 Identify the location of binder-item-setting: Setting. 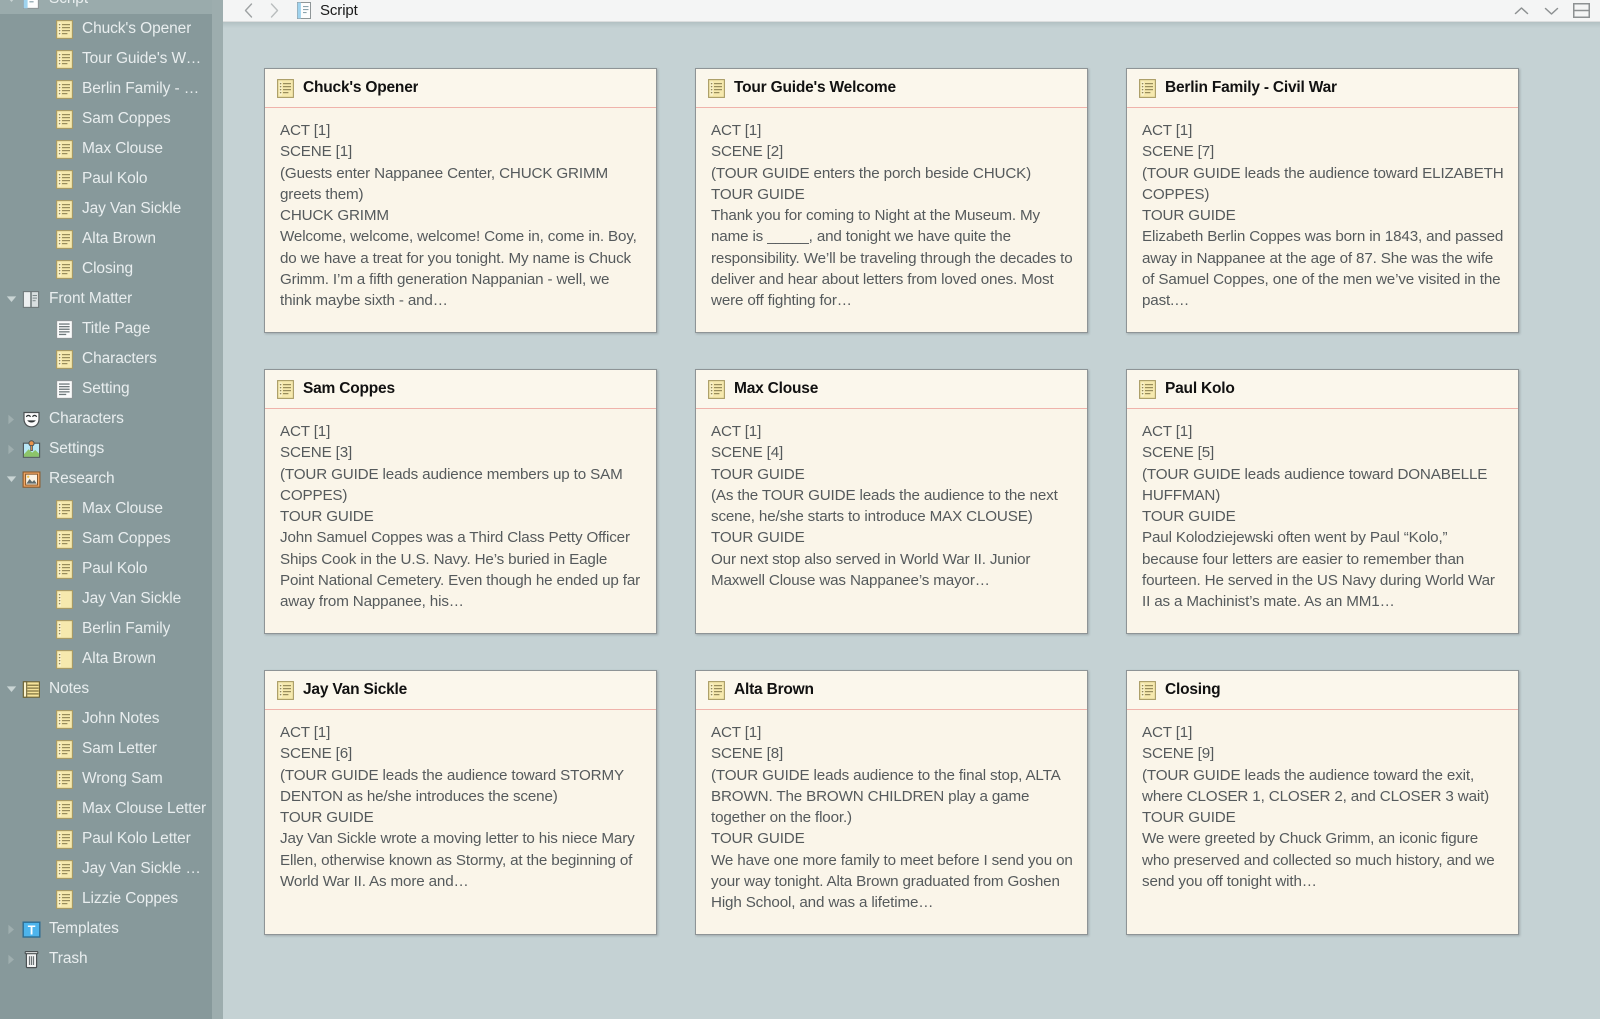
(106, 389).